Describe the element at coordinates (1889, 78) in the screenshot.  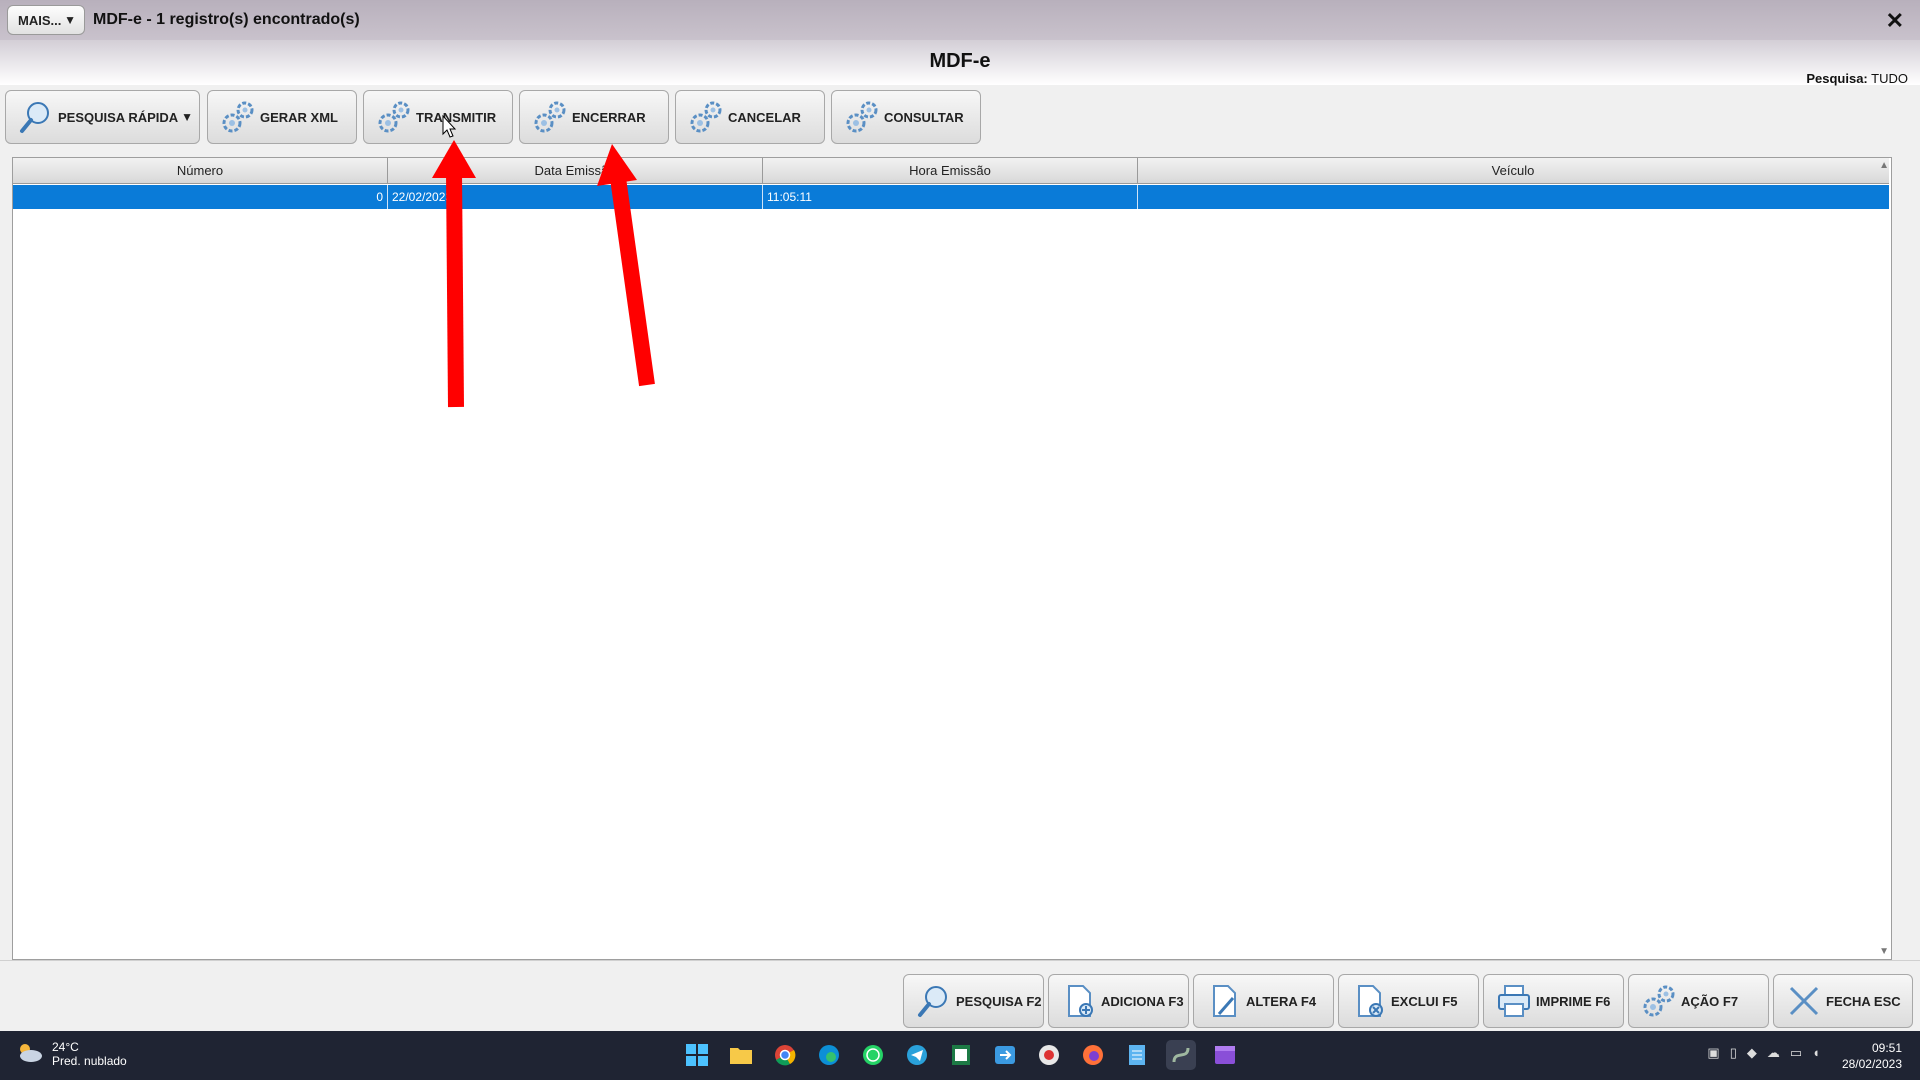
I see `search-mode-value: TUDO` at that location.